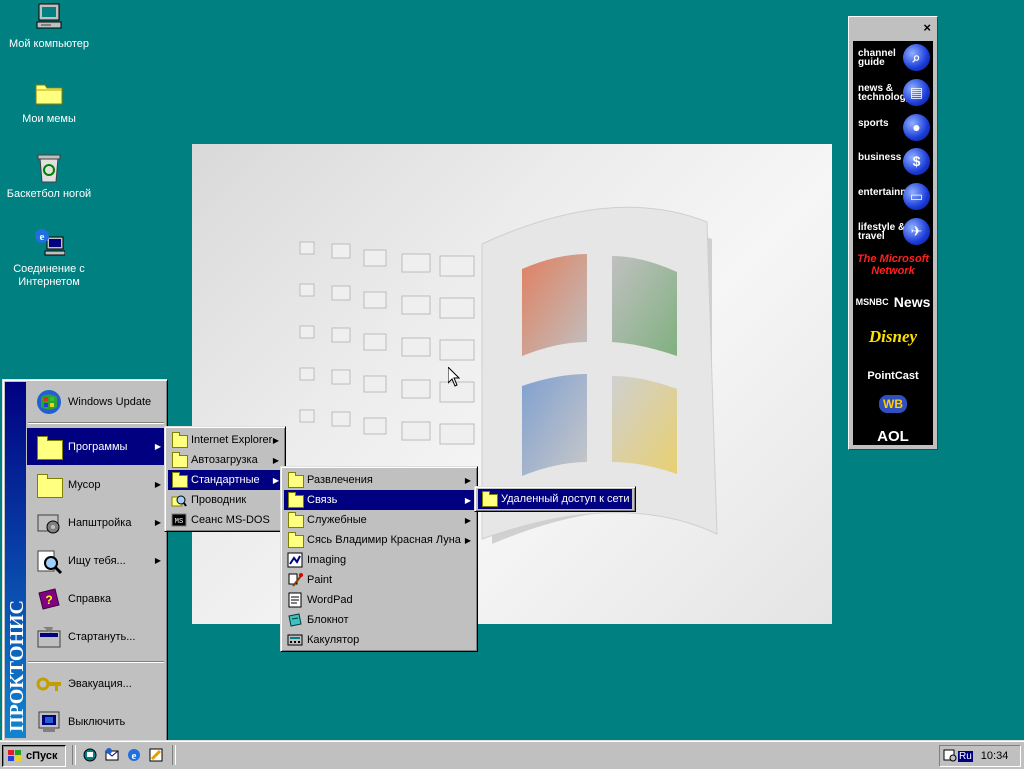  What do you see at coordinates (17, 666) in the screenshot?
I see `start-menu-banner-text: ПРОКТОНИС` at bounding box center [17, 666].